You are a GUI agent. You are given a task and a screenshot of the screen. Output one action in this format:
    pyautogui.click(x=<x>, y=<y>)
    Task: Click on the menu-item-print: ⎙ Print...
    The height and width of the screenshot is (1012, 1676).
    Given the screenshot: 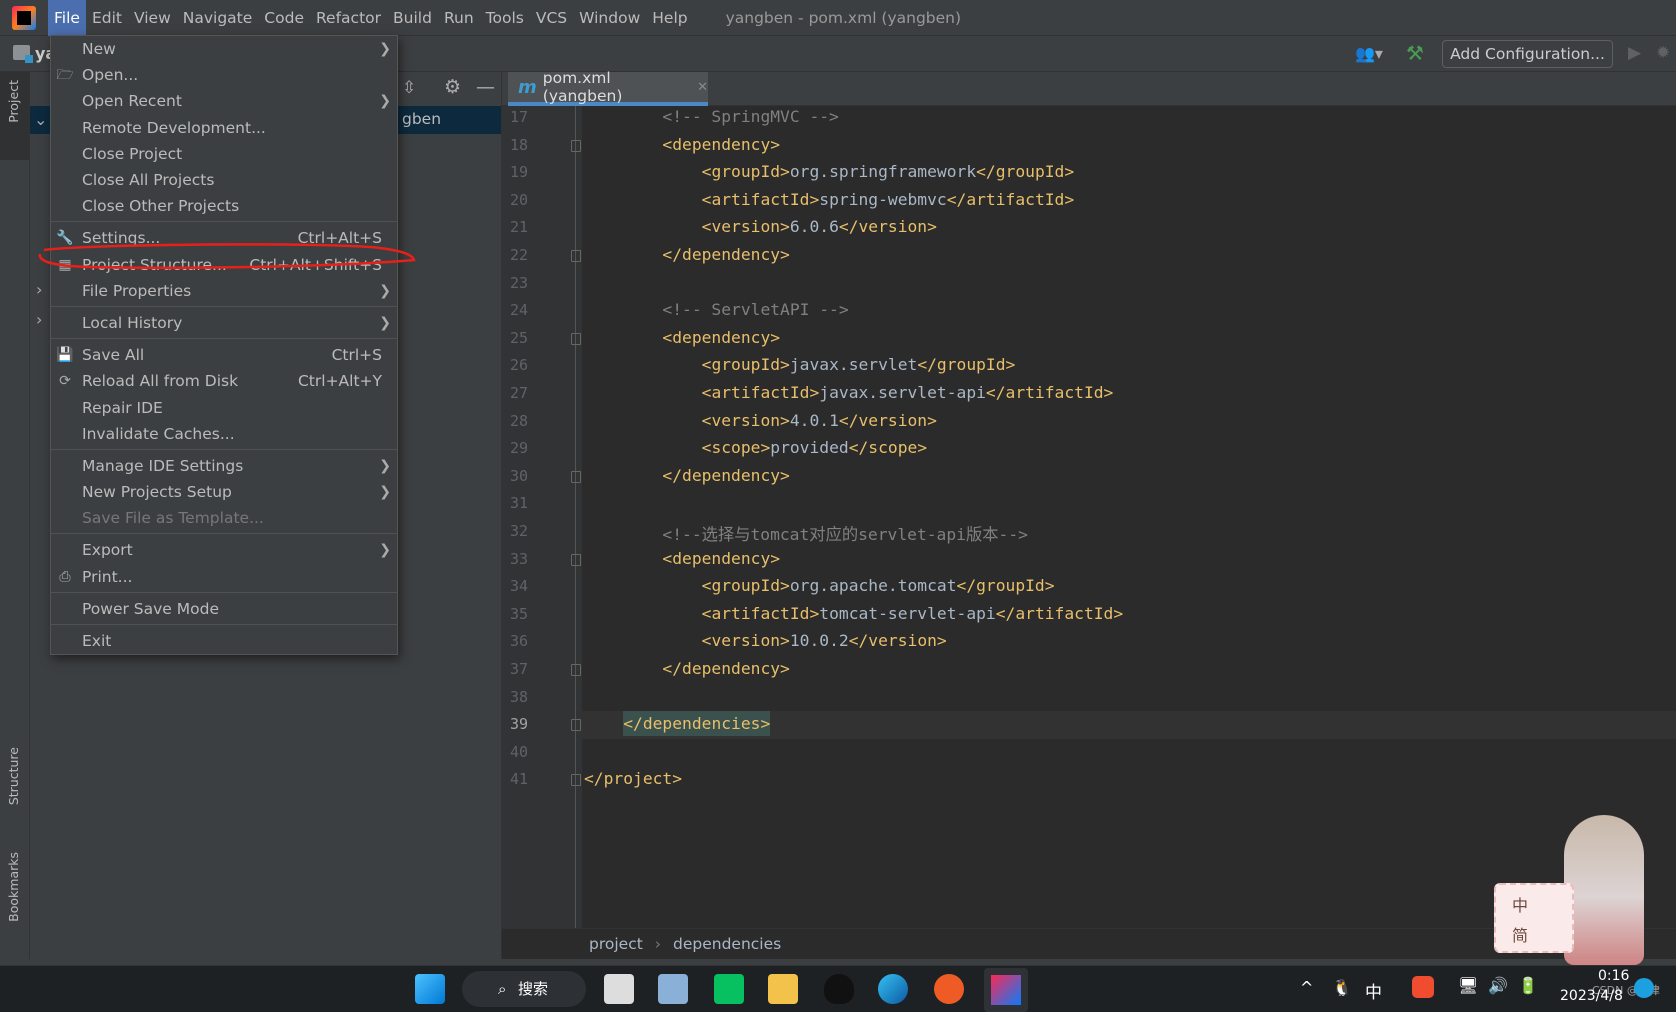 What is the action you would take?
    pyautogui.click(x=224, y=577)
    